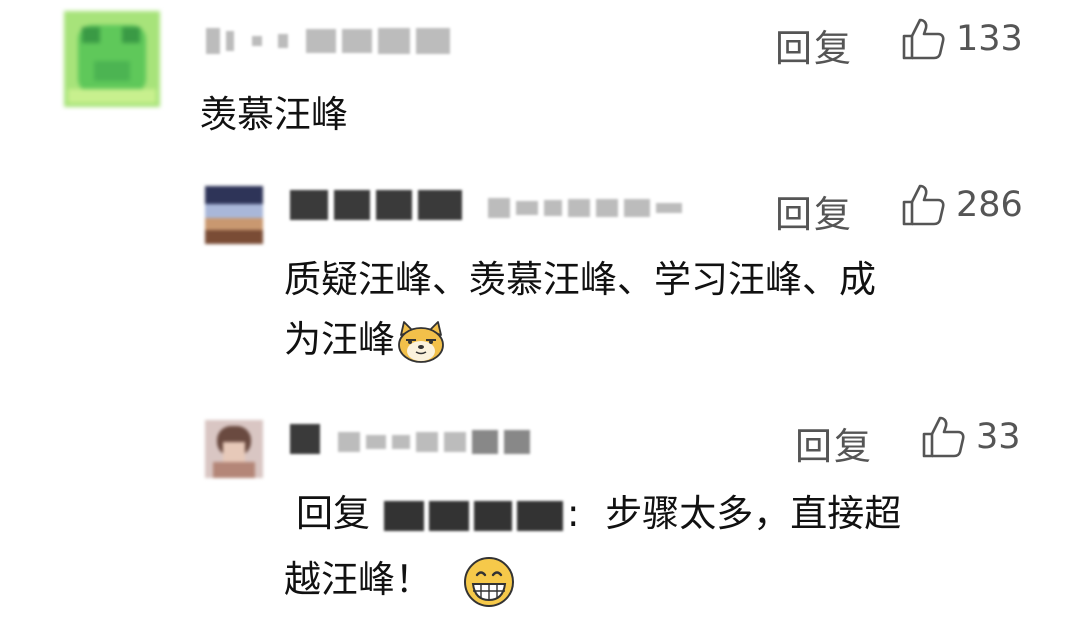  What do you see at coordinates (421, 341) in the screenshot?
I see `smug-dog-emoji-icon` at bounding box center [421, 341].